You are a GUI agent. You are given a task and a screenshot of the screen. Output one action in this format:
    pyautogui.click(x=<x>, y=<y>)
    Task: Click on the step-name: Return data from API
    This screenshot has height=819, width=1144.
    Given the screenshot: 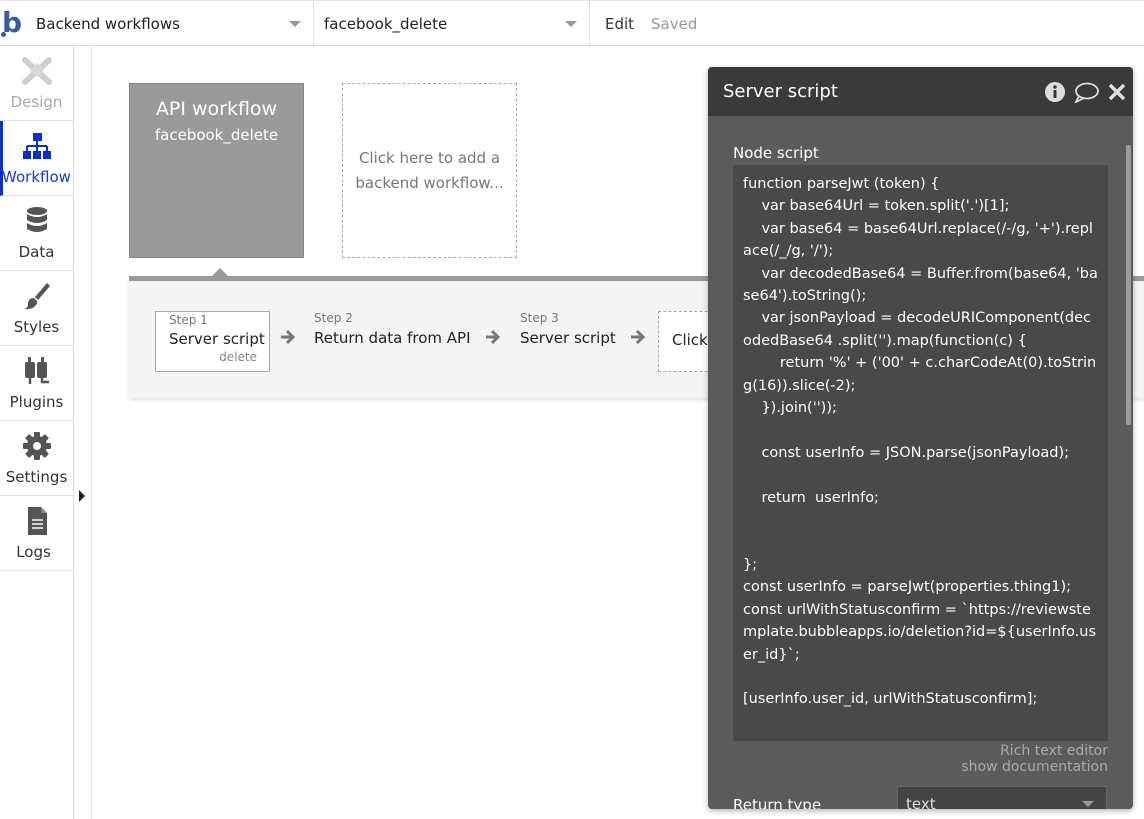 What is the action you would take?
    pyautogui.click(x=392, y=338)
    